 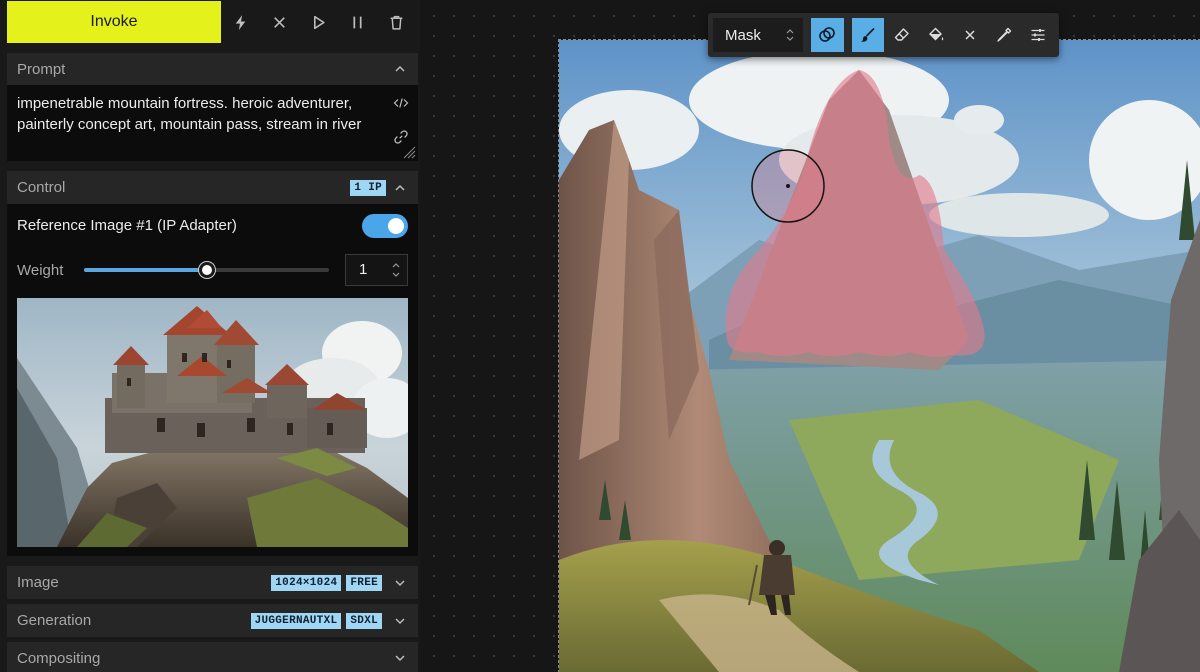 I want to click on adapter-enable-toggle, so click(x=385, y=226).